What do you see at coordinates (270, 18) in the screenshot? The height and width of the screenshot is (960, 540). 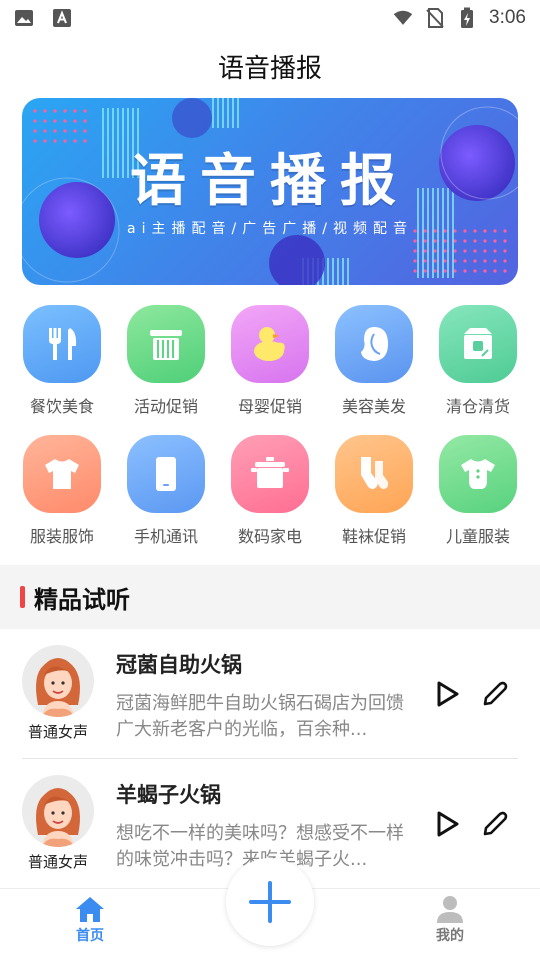 I see `status-bar: 3:06` at bounding box center [270, 18].